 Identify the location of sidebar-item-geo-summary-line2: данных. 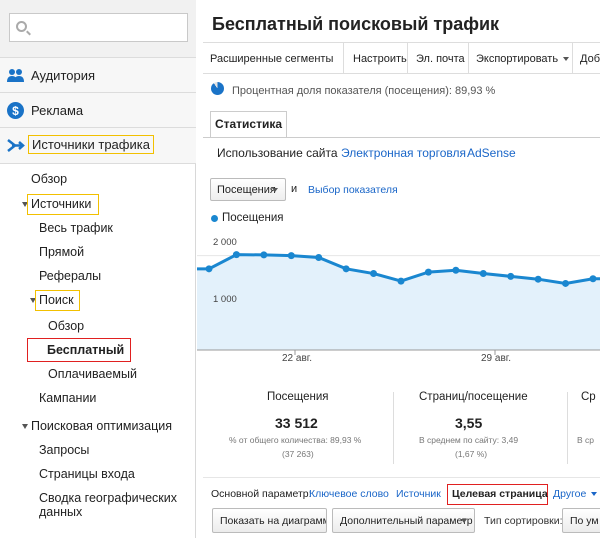
(60, 512).